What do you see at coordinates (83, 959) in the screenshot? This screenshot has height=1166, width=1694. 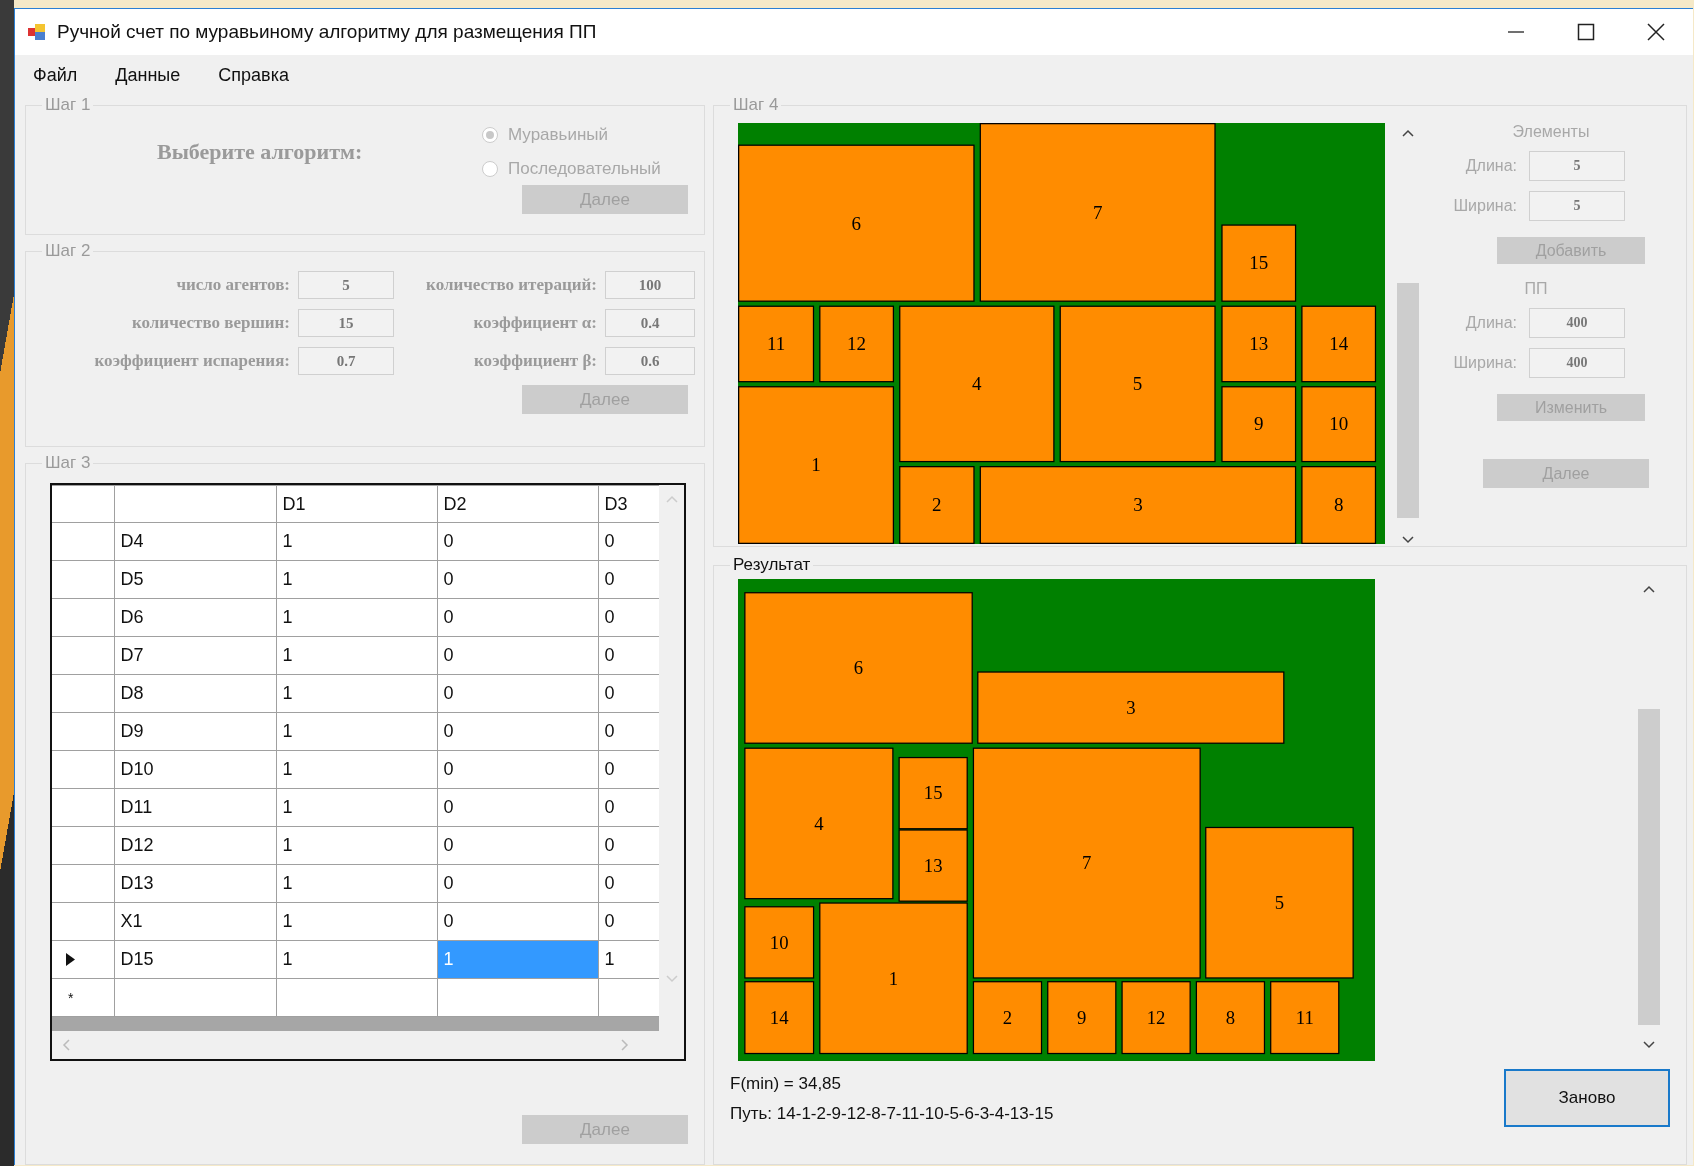 I see `row-header` at bounding box center [83, 959].